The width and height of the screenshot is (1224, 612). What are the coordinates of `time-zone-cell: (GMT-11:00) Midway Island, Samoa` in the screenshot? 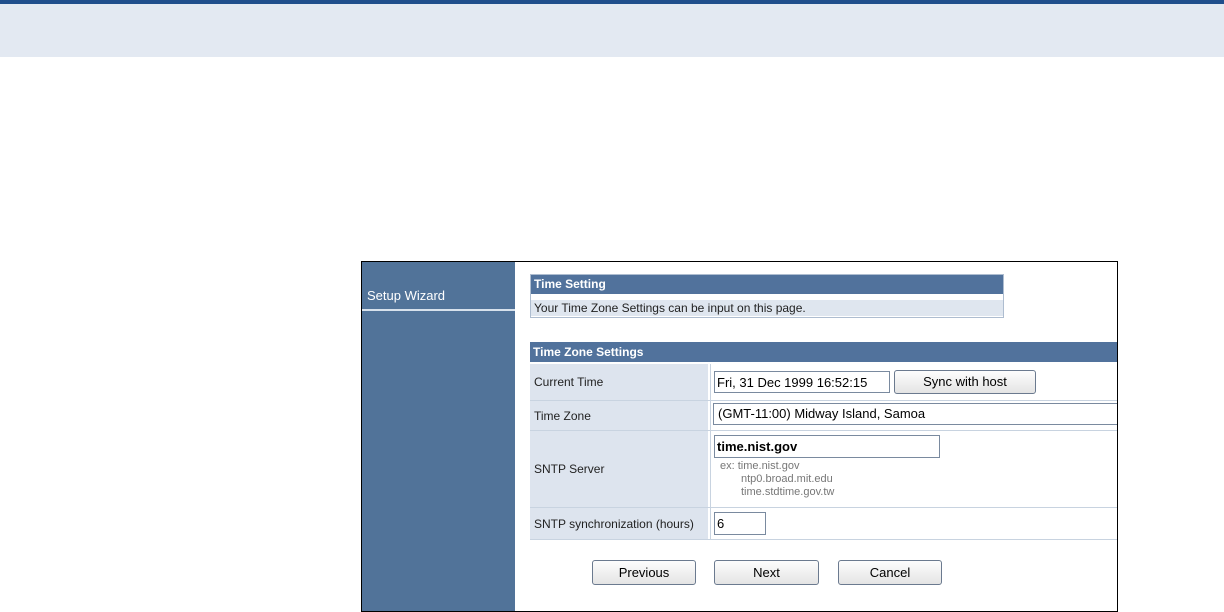 It's located at (913, 415).